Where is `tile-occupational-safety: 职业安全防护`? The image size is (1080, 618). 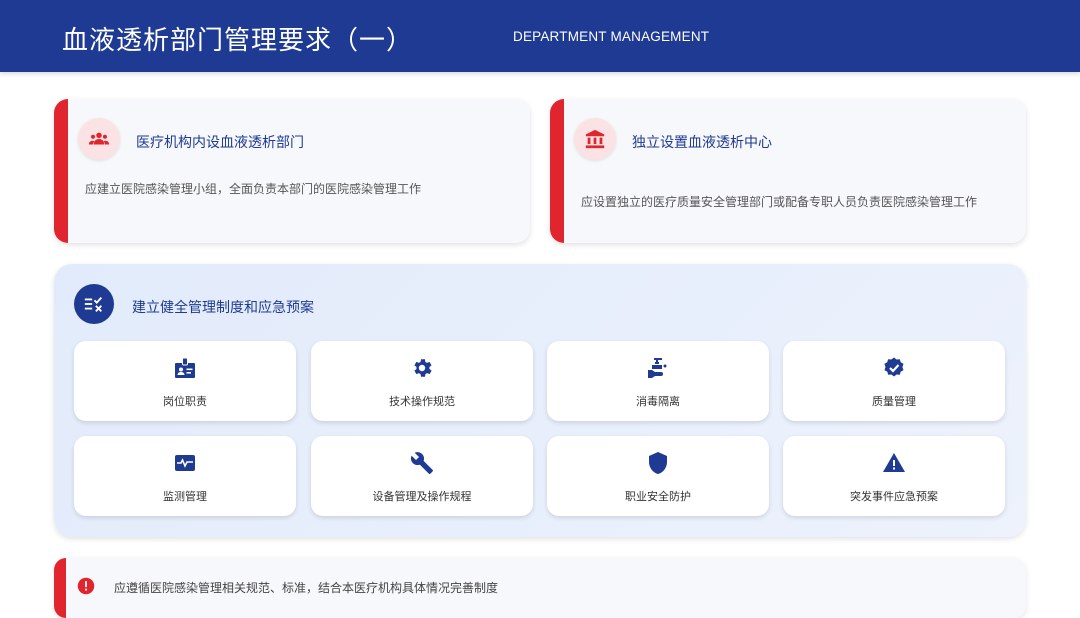
tile-occupational-safety: 职业安全防护 is located at coordinates (658, 476).